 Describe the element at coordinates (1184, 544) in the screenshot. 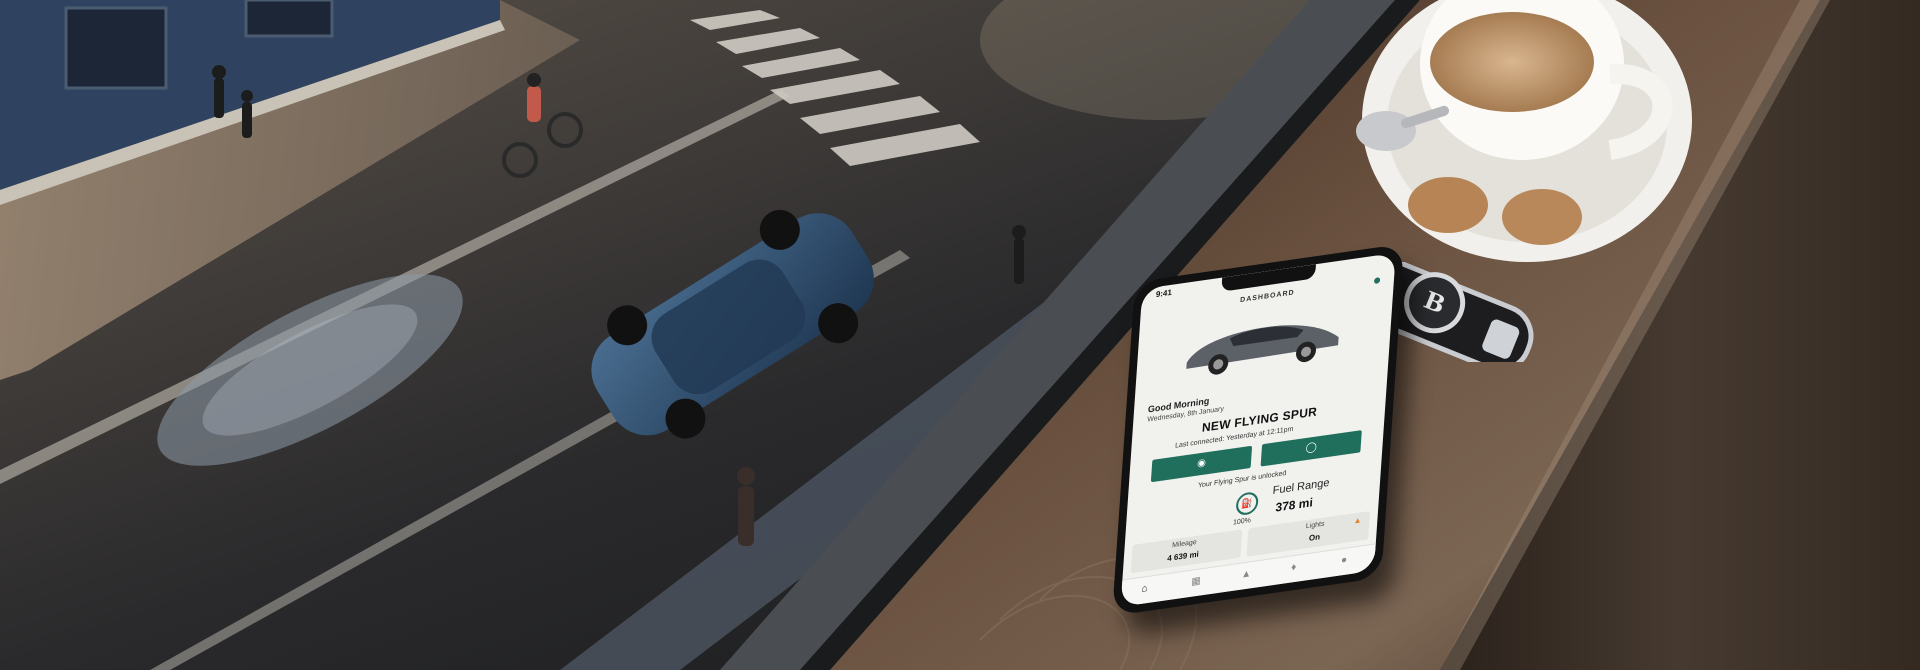

I see `mileage-label: Mileage` at that location.